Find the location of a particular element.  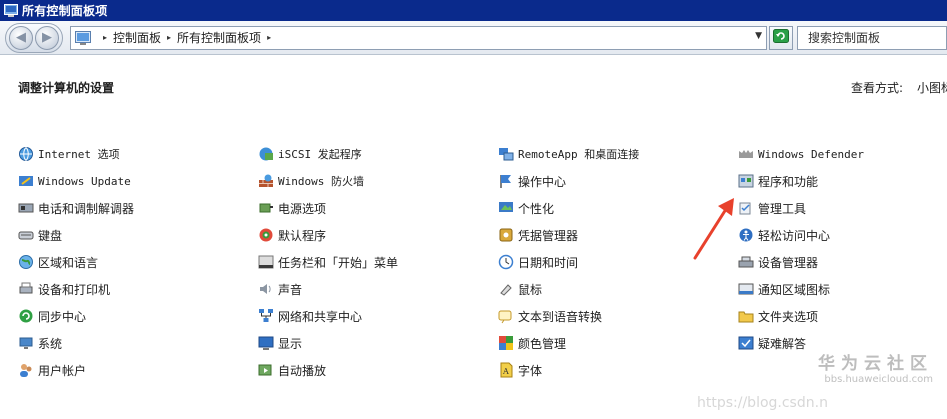

refresh-icon is located at coordinates (781, 37).